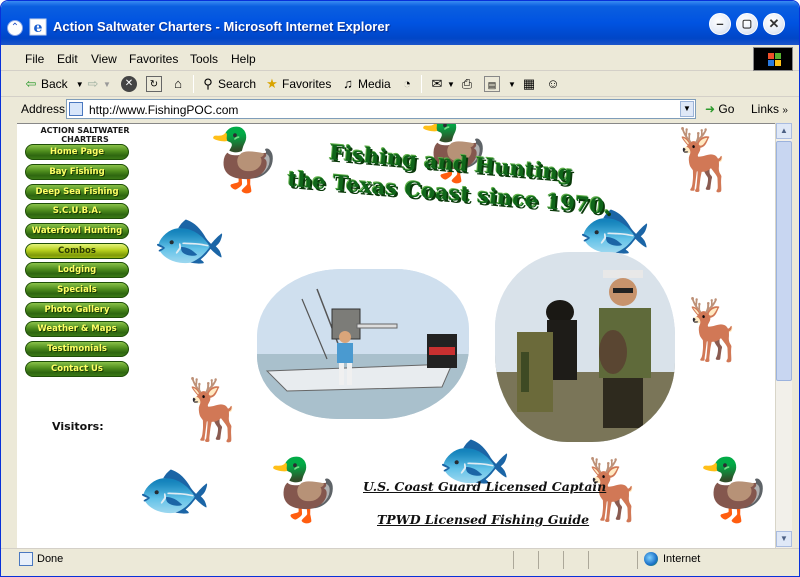 The width and height of the screenshot is (800, 577). I want to click on internet-zone-icon, so click(651, 559).